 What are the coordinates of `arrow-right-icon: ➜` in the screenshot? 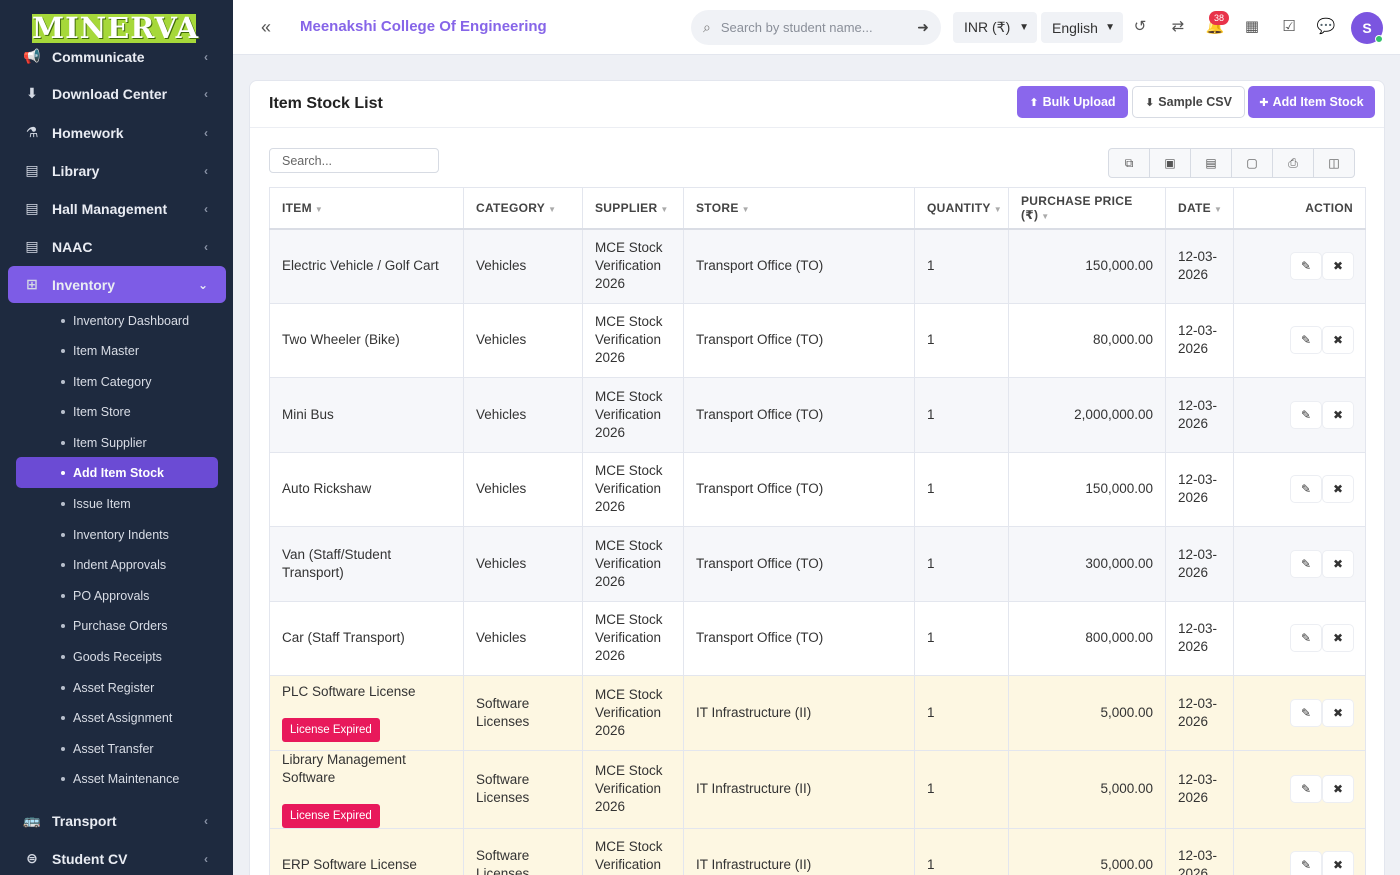 It's located at (923, 27).